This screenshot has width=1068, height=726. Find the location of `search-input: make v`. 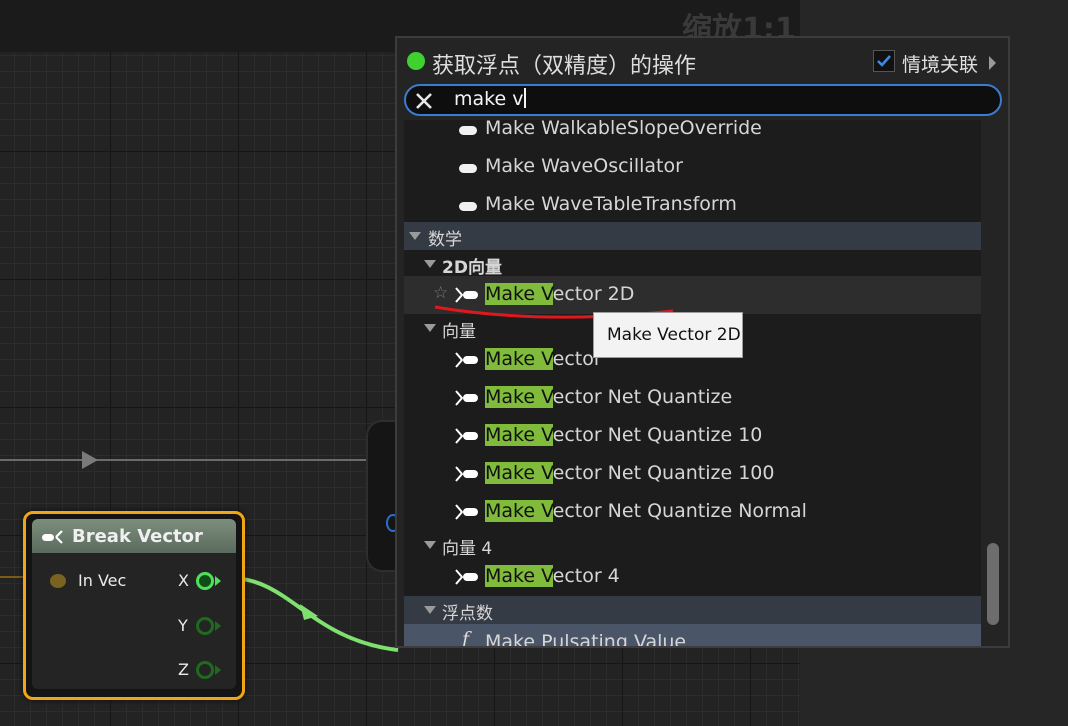

search-input: make v is located at coordinates (703, 100).